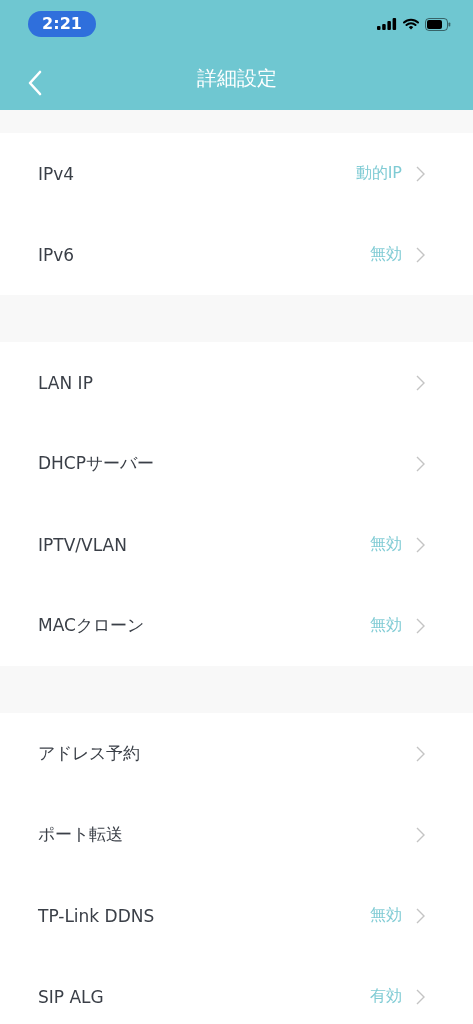 The height and width of the screenshot is (1024, 473). Describe the element at coordinates (236, 78) in the screenshot. I see `screen-title: 詳細設定` at that location.